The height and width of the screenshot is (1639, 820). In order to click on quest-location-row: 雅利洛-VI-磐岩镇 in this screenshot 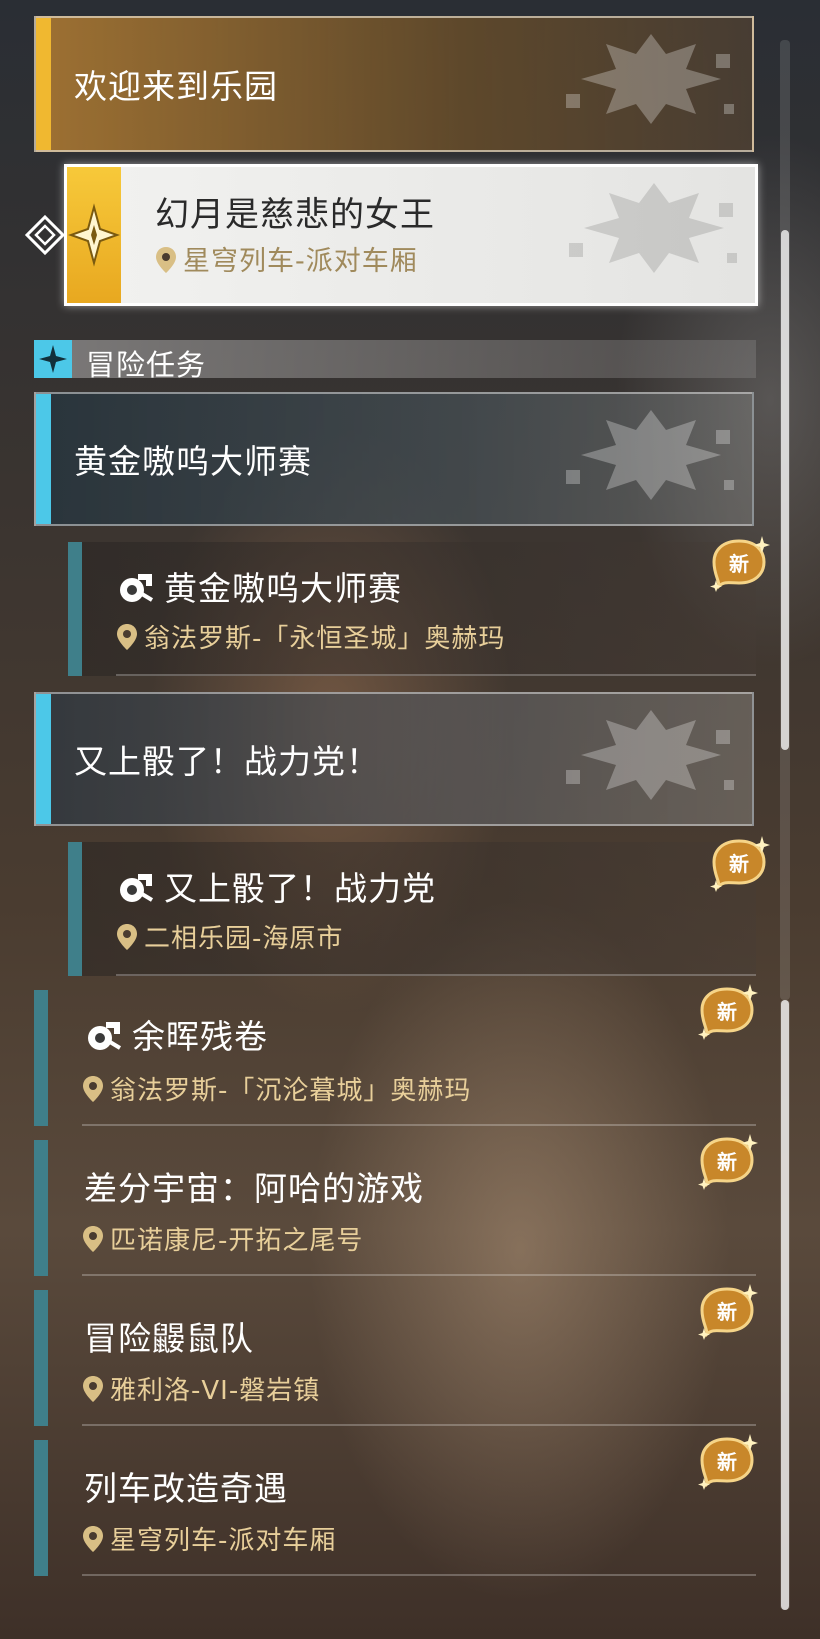, I will do `click(201, 1388)`.